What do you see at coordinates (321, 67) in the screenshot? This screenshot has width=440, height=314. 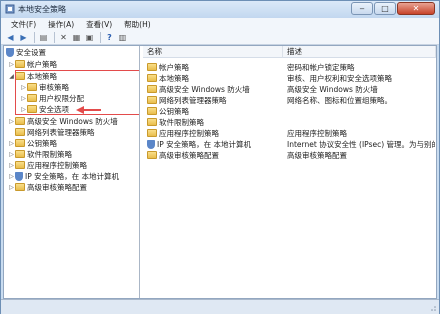 I see `list-item-description: 密码和帐户锁定策略` at bounding box center [321, 67].